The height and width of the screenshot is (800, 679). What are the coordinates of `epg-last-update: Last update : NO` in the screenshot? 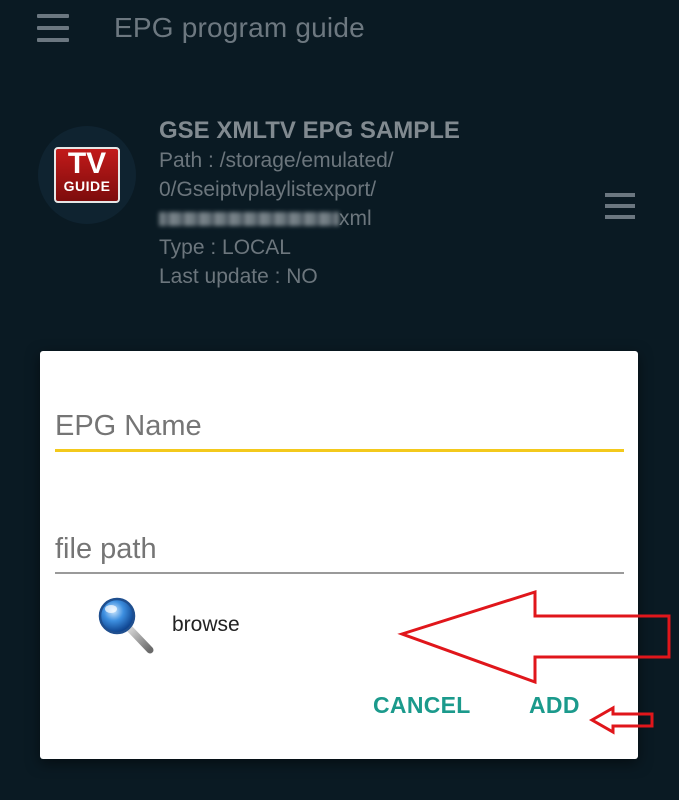 It's located at (238, 276).